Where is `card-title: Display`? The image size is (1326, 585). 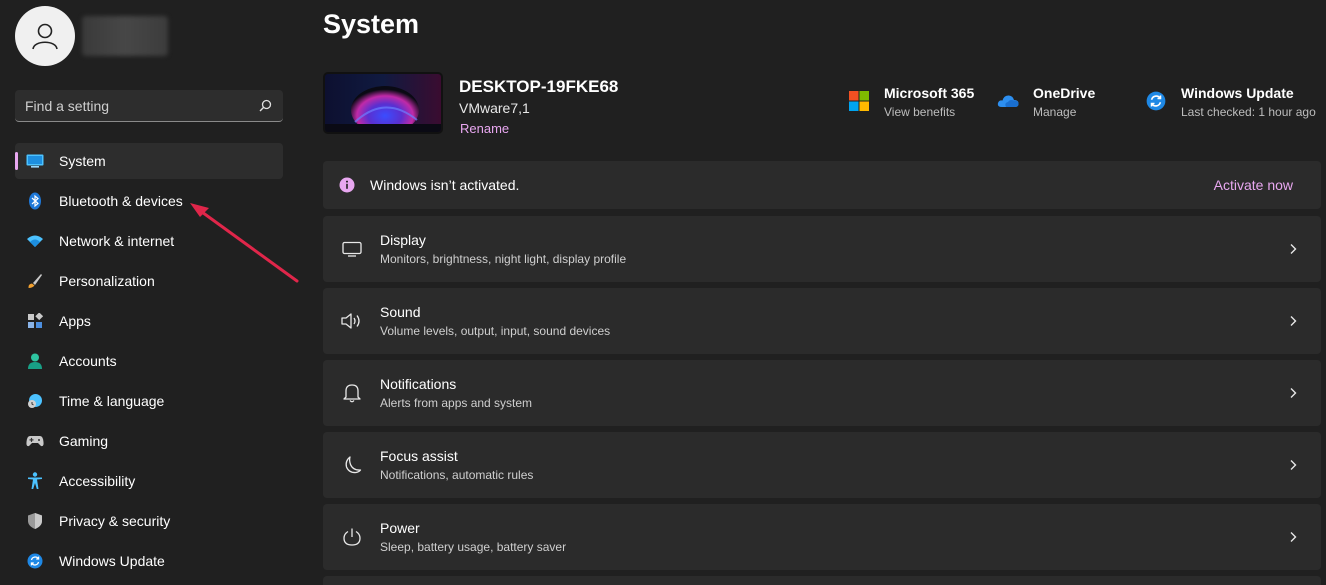
card-title: Display is located at coordinates (403, 240).